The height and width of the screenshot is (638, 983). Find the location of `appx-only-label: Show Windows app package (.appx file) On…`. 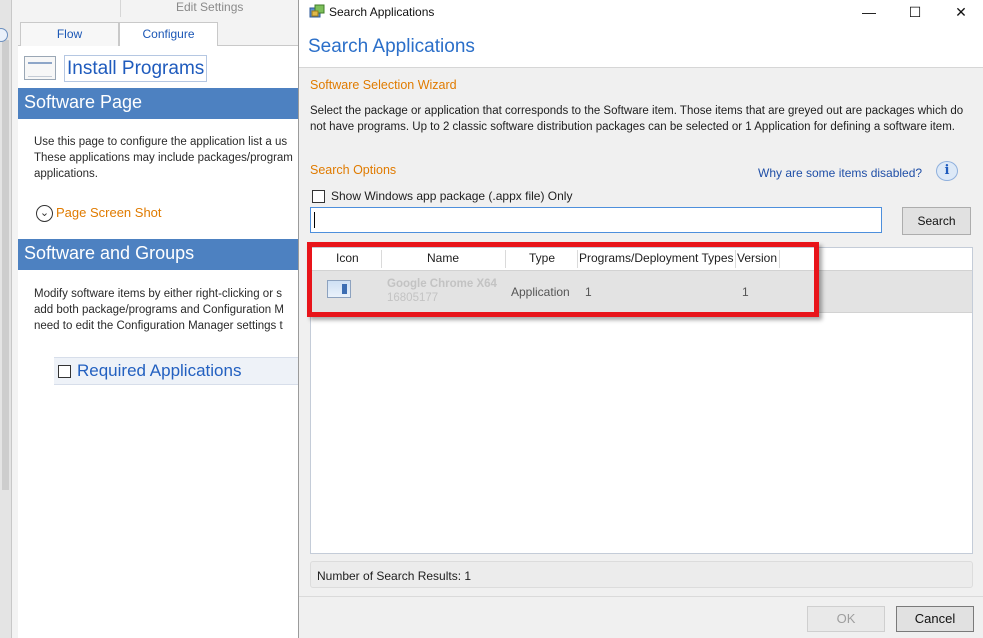

appx-only-label: Show Windows app package (.appx file) On… is located at coordinates (452, 196).